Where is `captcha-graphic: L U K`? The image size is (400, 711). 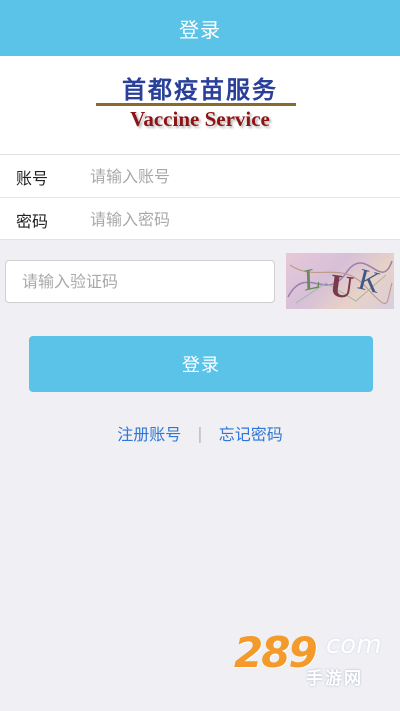 captcha-graphic: L U K is located at coordinates (340, 283).